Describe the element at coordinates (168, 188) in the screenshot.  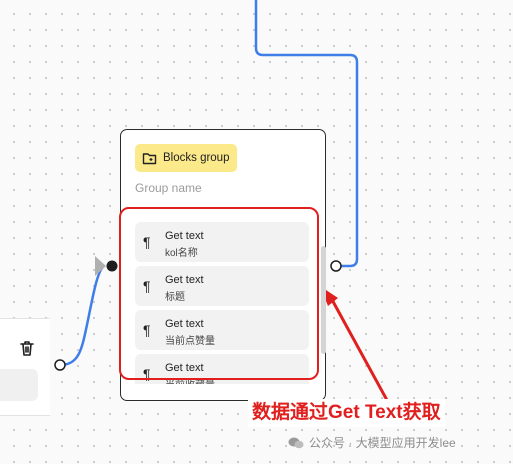
I see `group-name-field: Group name` at that location.